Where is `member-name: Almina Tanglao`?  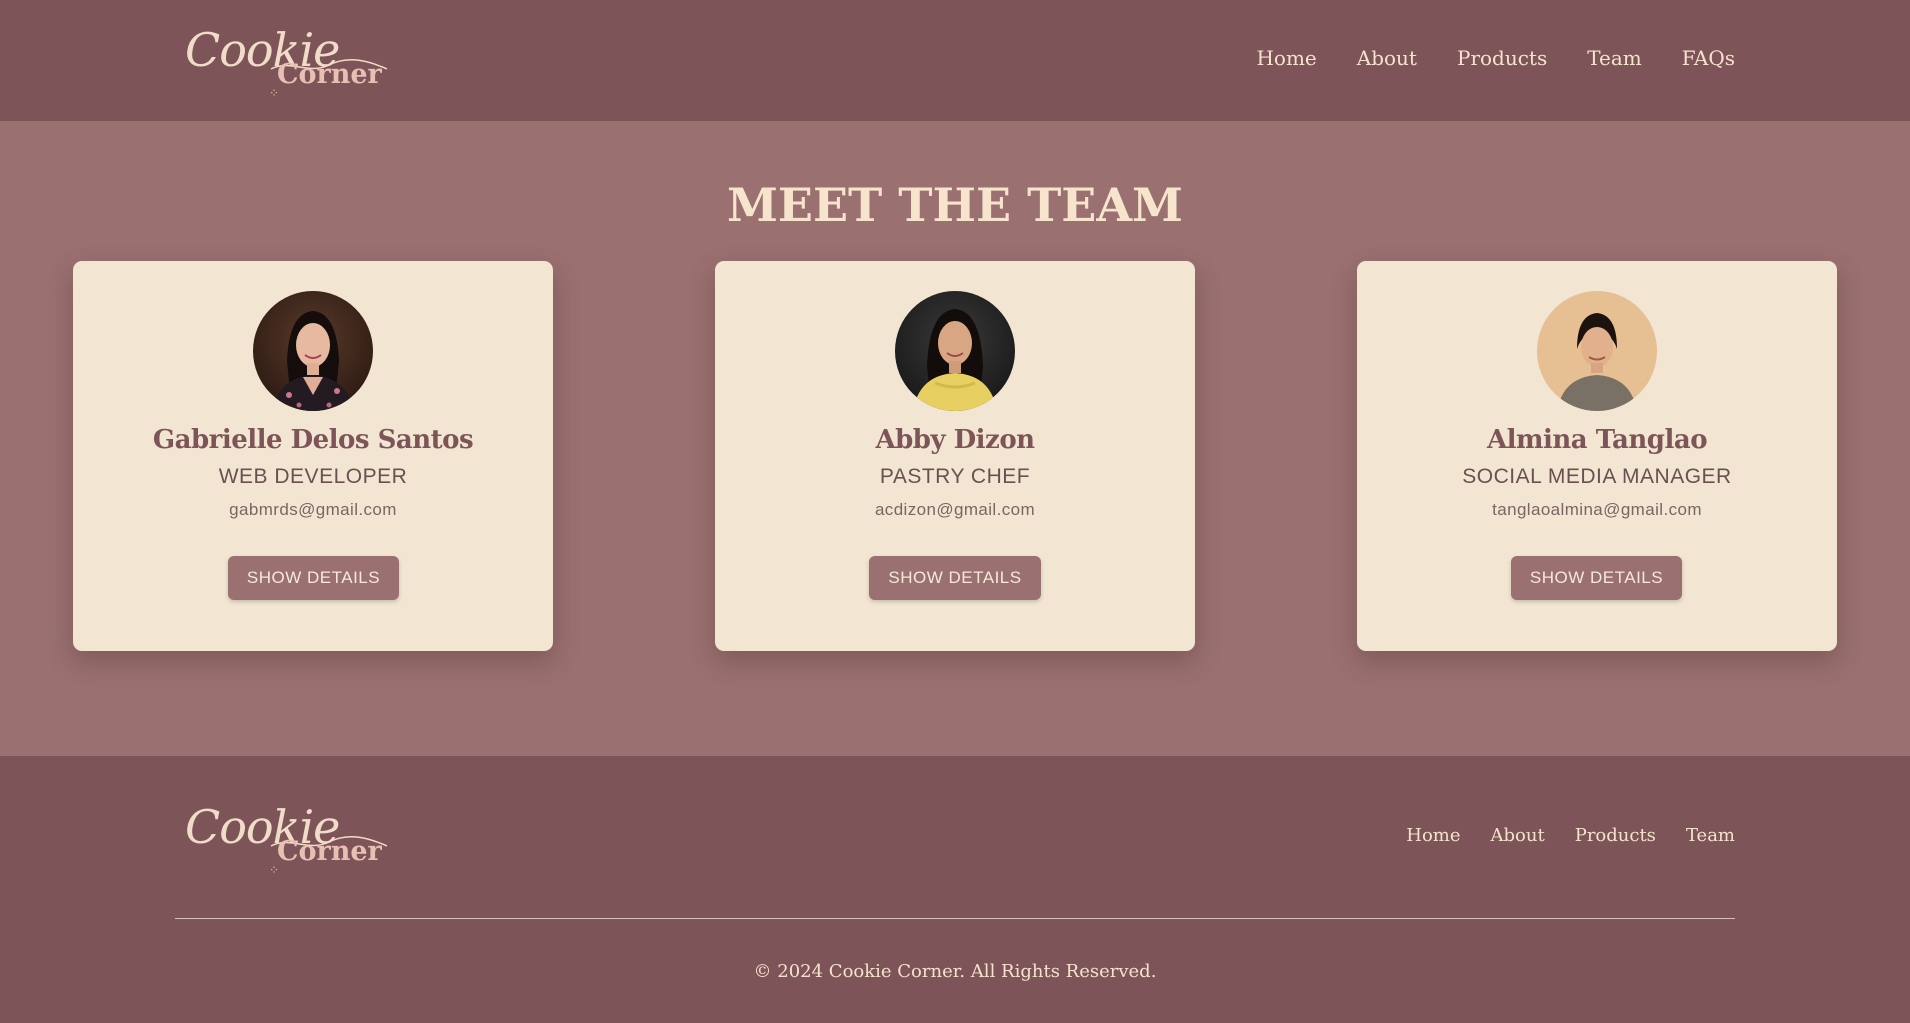 member-name: Almina Tanglao is located at coordinates (1597, 440).